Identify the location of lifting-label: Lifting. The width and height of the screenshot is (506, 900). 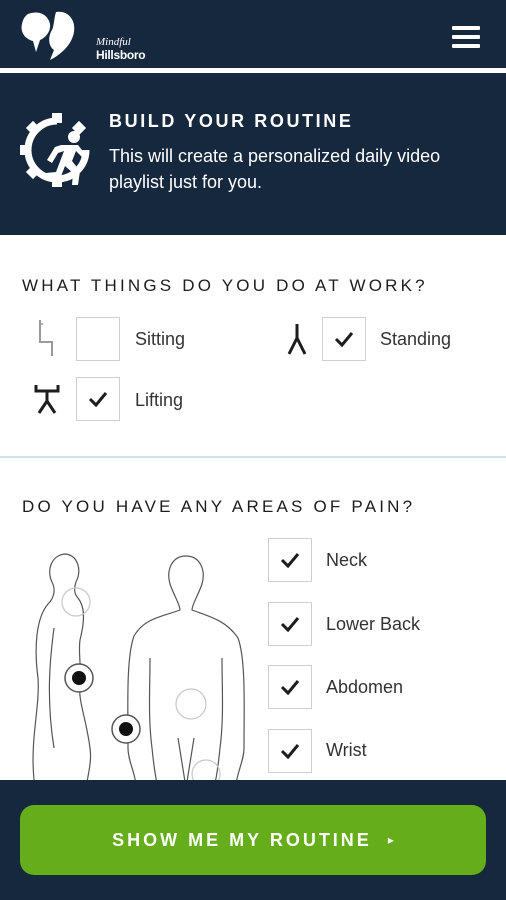
(159, 400).